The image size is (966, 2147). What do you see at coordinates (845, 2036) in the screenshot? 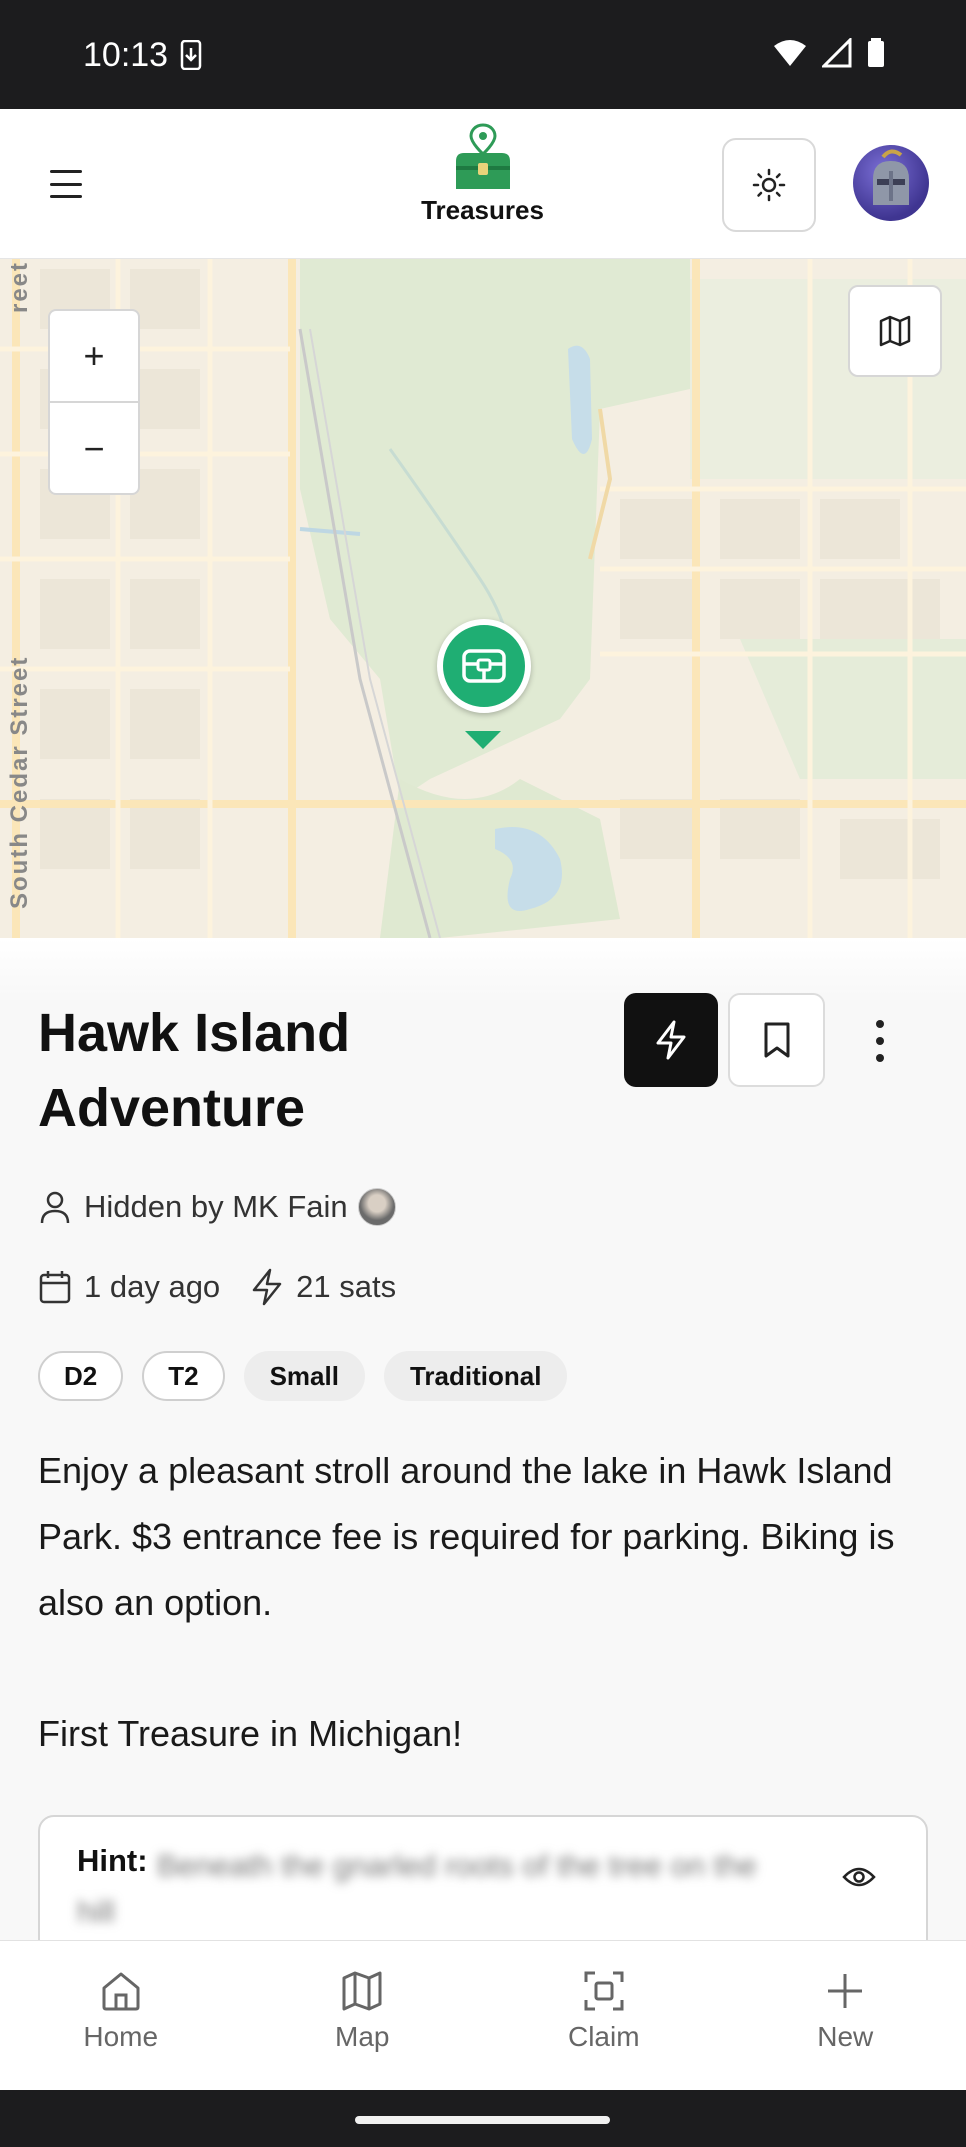
I see `nav-new-label: New` at bounding box center [845, 2036].